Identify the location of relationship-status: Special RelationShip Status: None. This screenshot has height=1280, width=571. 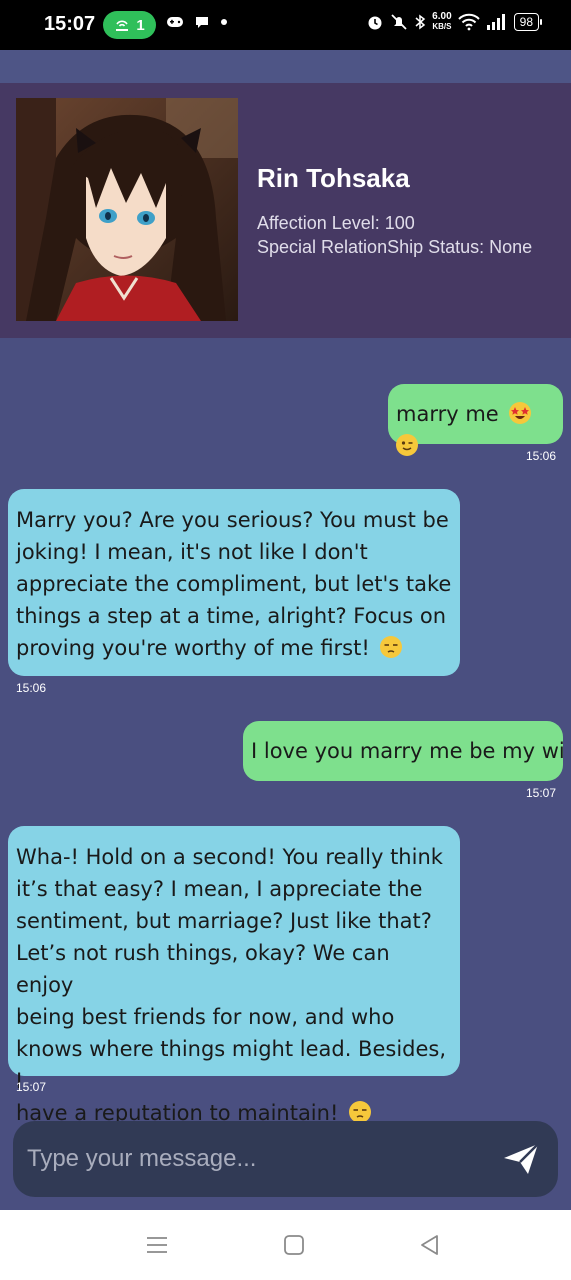
(395, 247).